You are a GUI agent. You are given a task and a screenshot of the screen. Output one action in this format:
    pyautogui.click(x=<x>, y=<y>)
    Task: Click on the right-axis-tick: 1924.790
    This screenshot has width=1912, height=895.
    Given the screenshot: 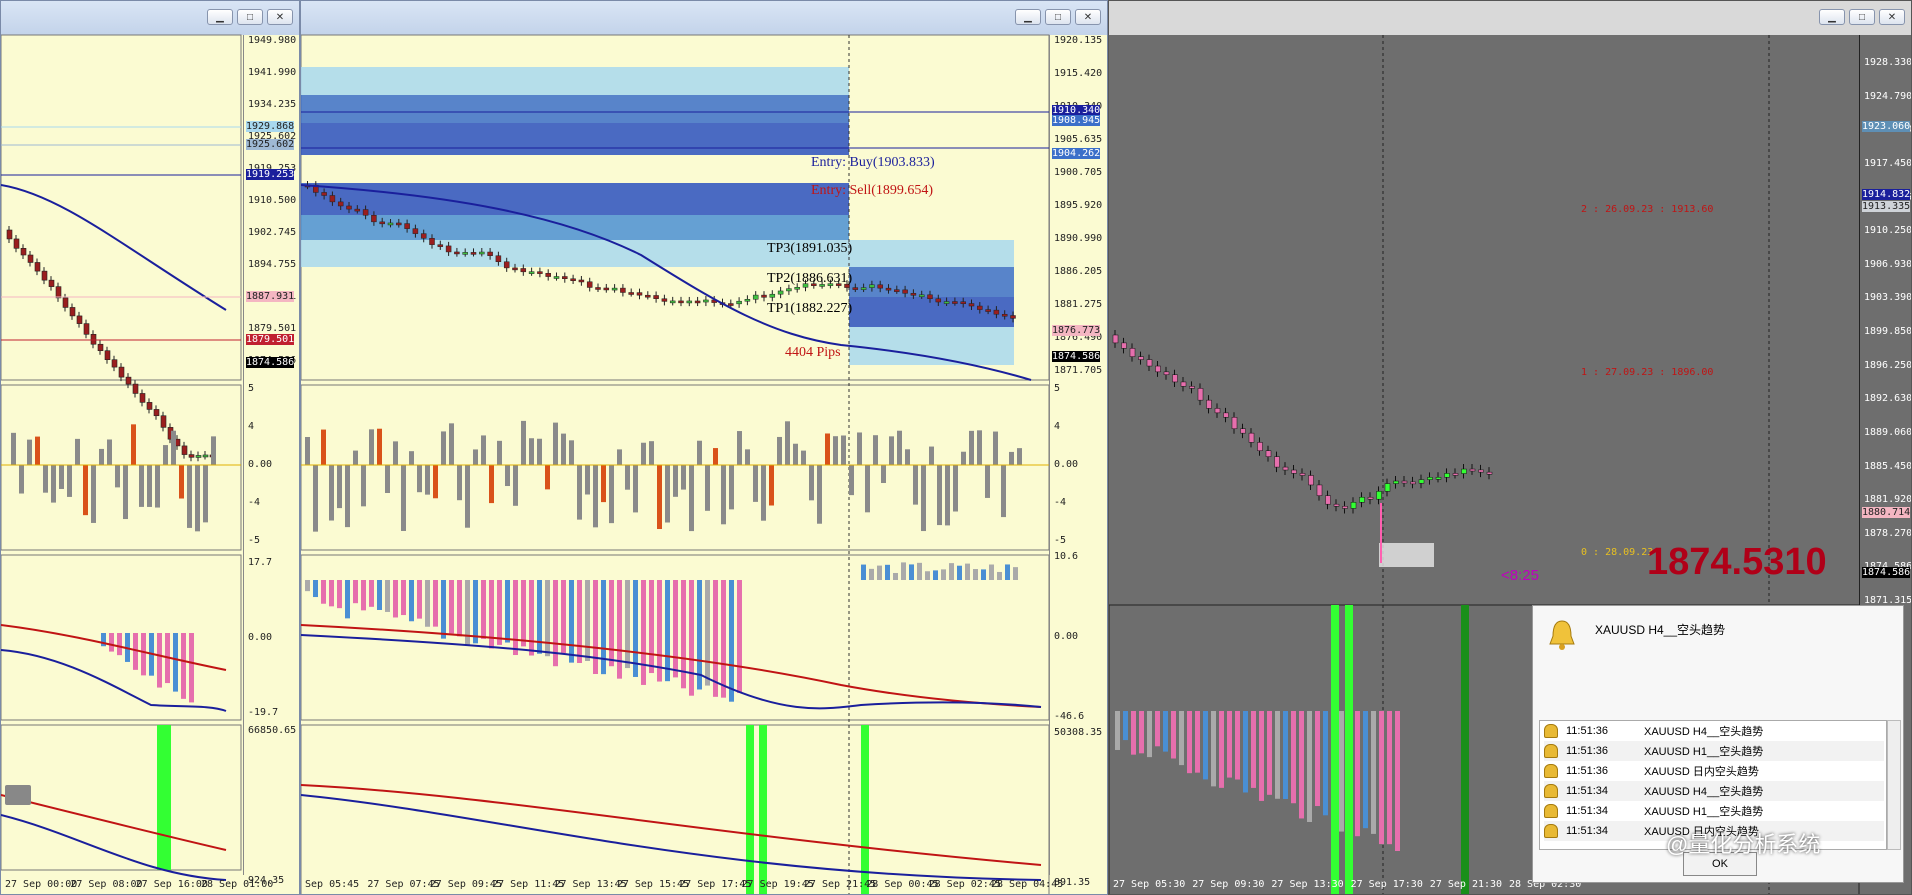 What is the action you would take?
    pyautogui.click(x=1888, y=96)
    